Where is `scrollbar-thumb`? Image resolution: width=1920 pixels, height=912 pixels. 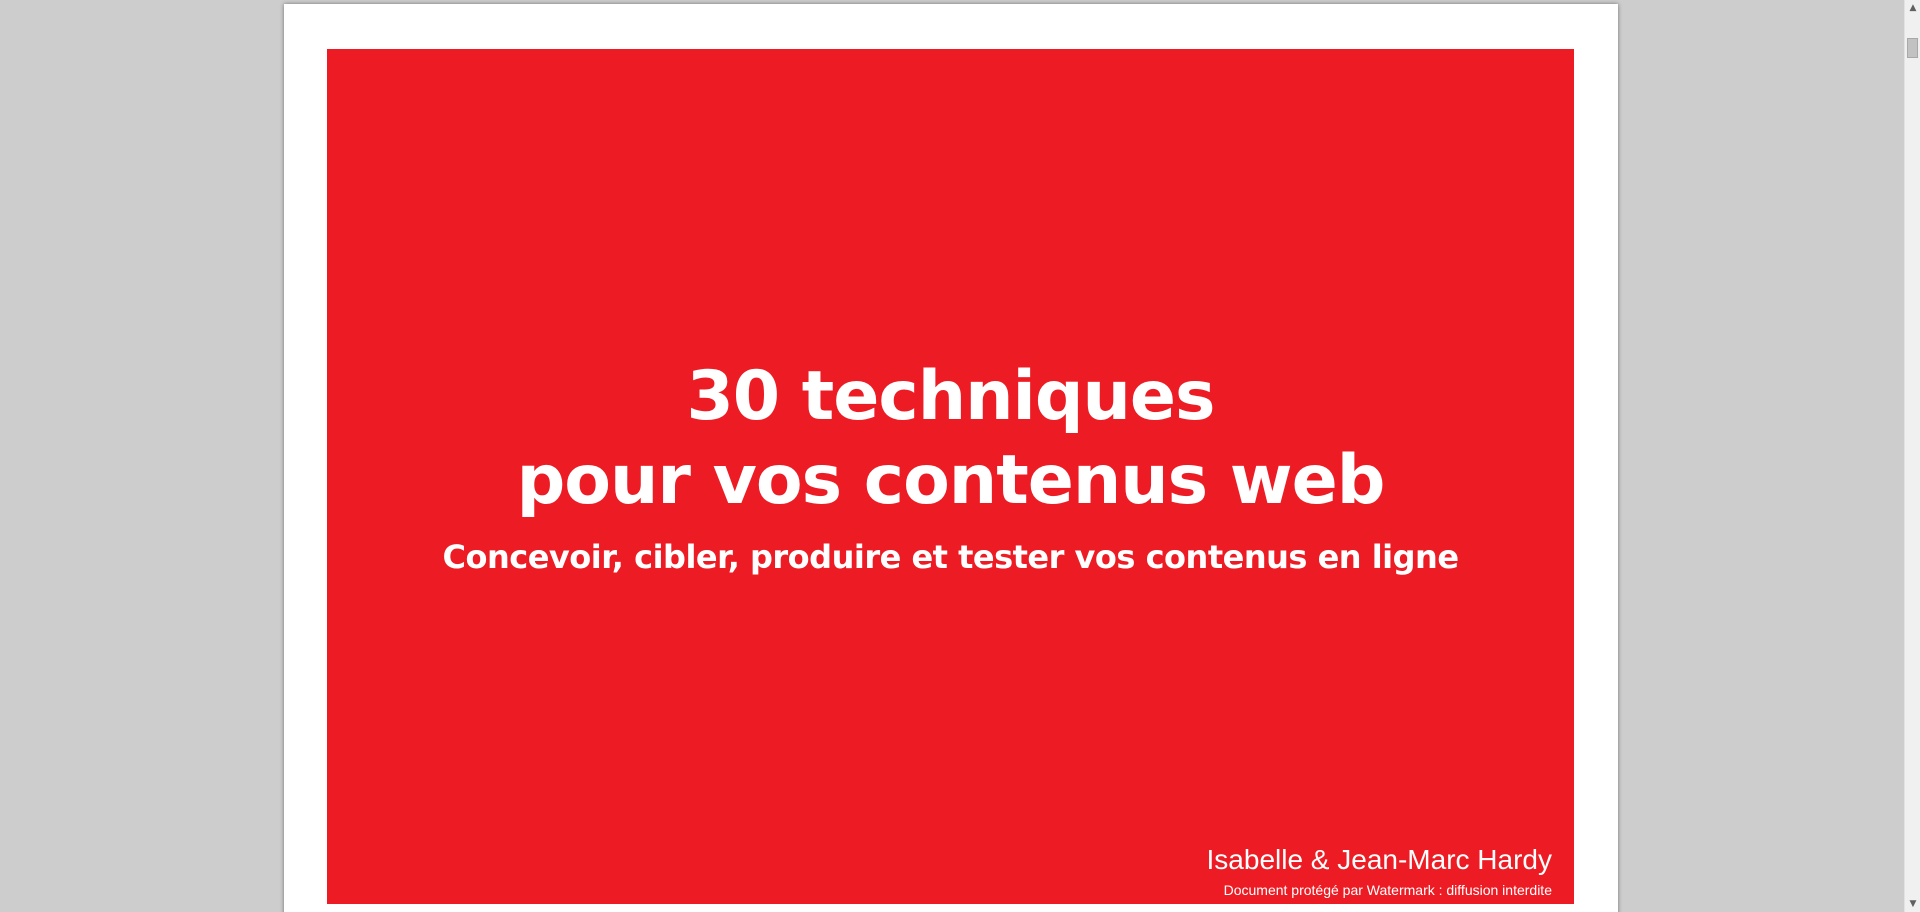 scrollbar-thumb is located at coordinates (1912, 48).